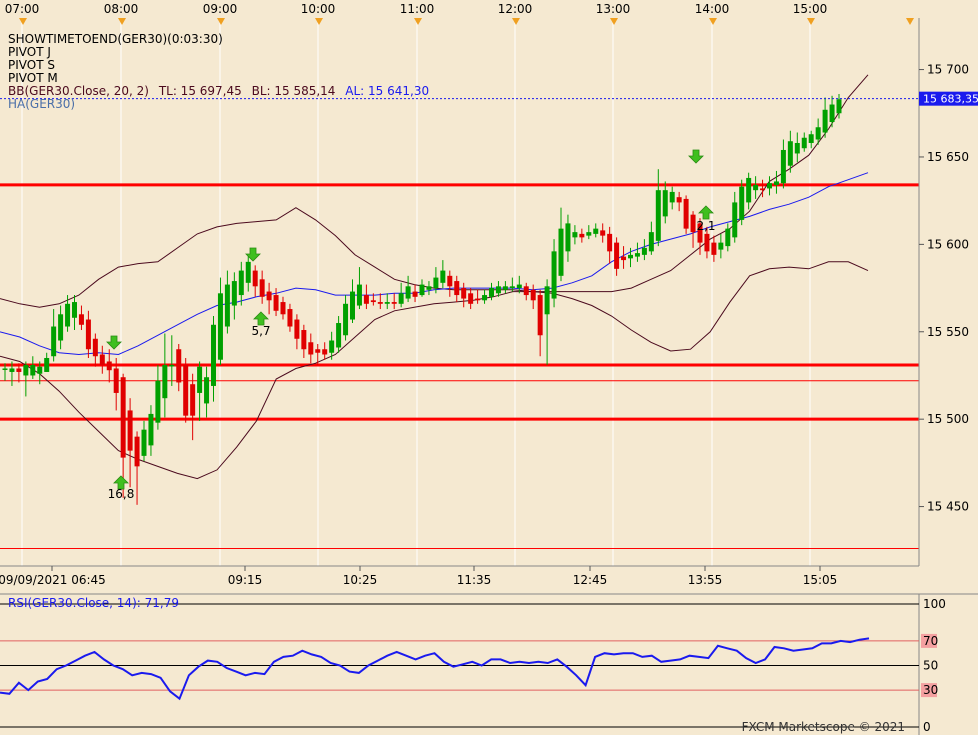  Describe the element at coordinates (705, 226) in the screenshot. I see `signal-label: 2,1` at that location.